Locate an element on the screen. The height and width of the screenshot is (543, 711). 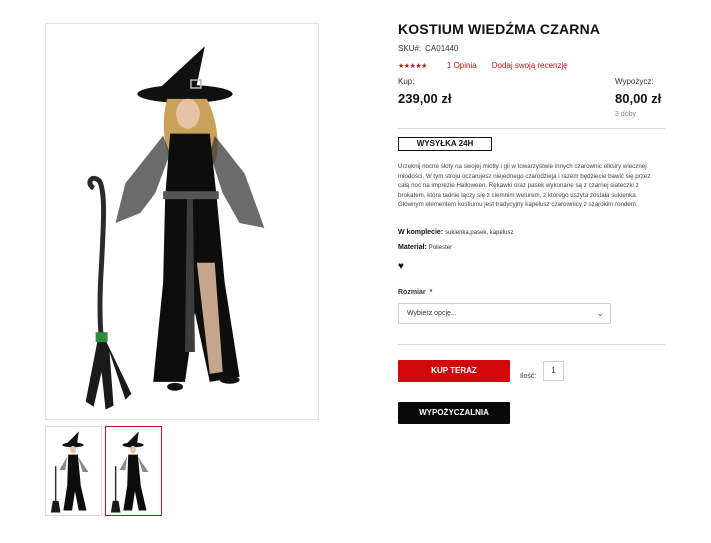
sku: SKU#: CA01440 is located at coordinates (428, 48).